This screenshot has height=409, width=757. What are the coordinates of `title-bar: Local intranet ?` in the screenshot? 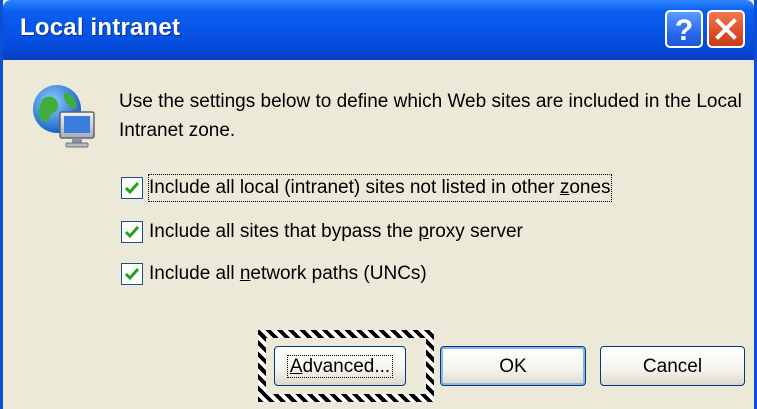 It's located at (378, 30).